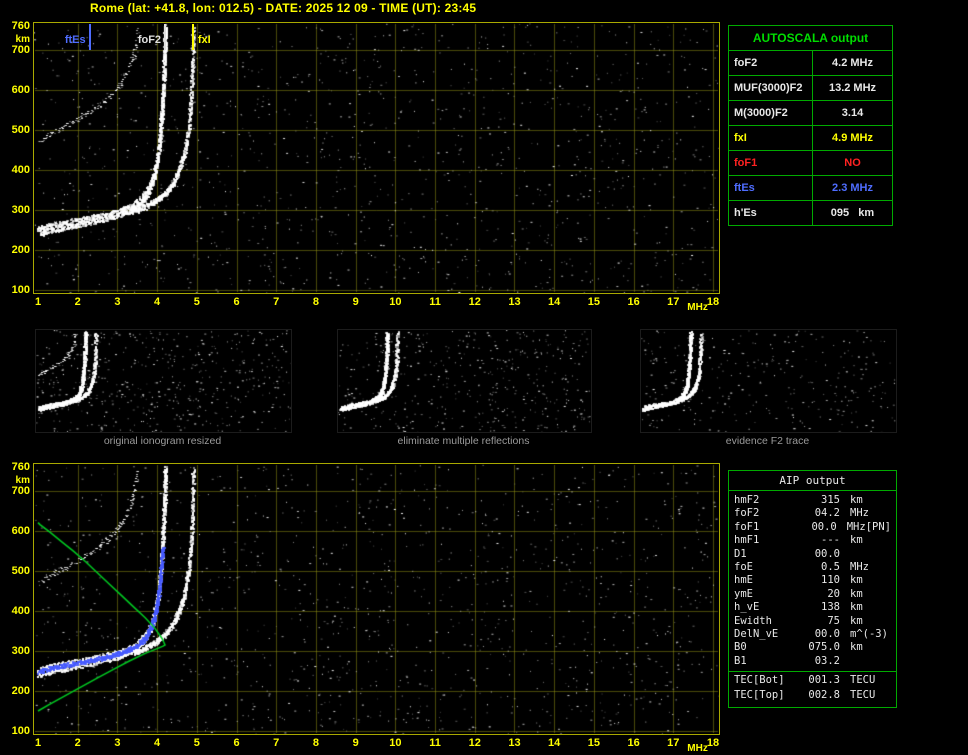 The image size is (968, 755). I want to click on autoscala-param-value: 13.2 MHz, so click(852, 88).